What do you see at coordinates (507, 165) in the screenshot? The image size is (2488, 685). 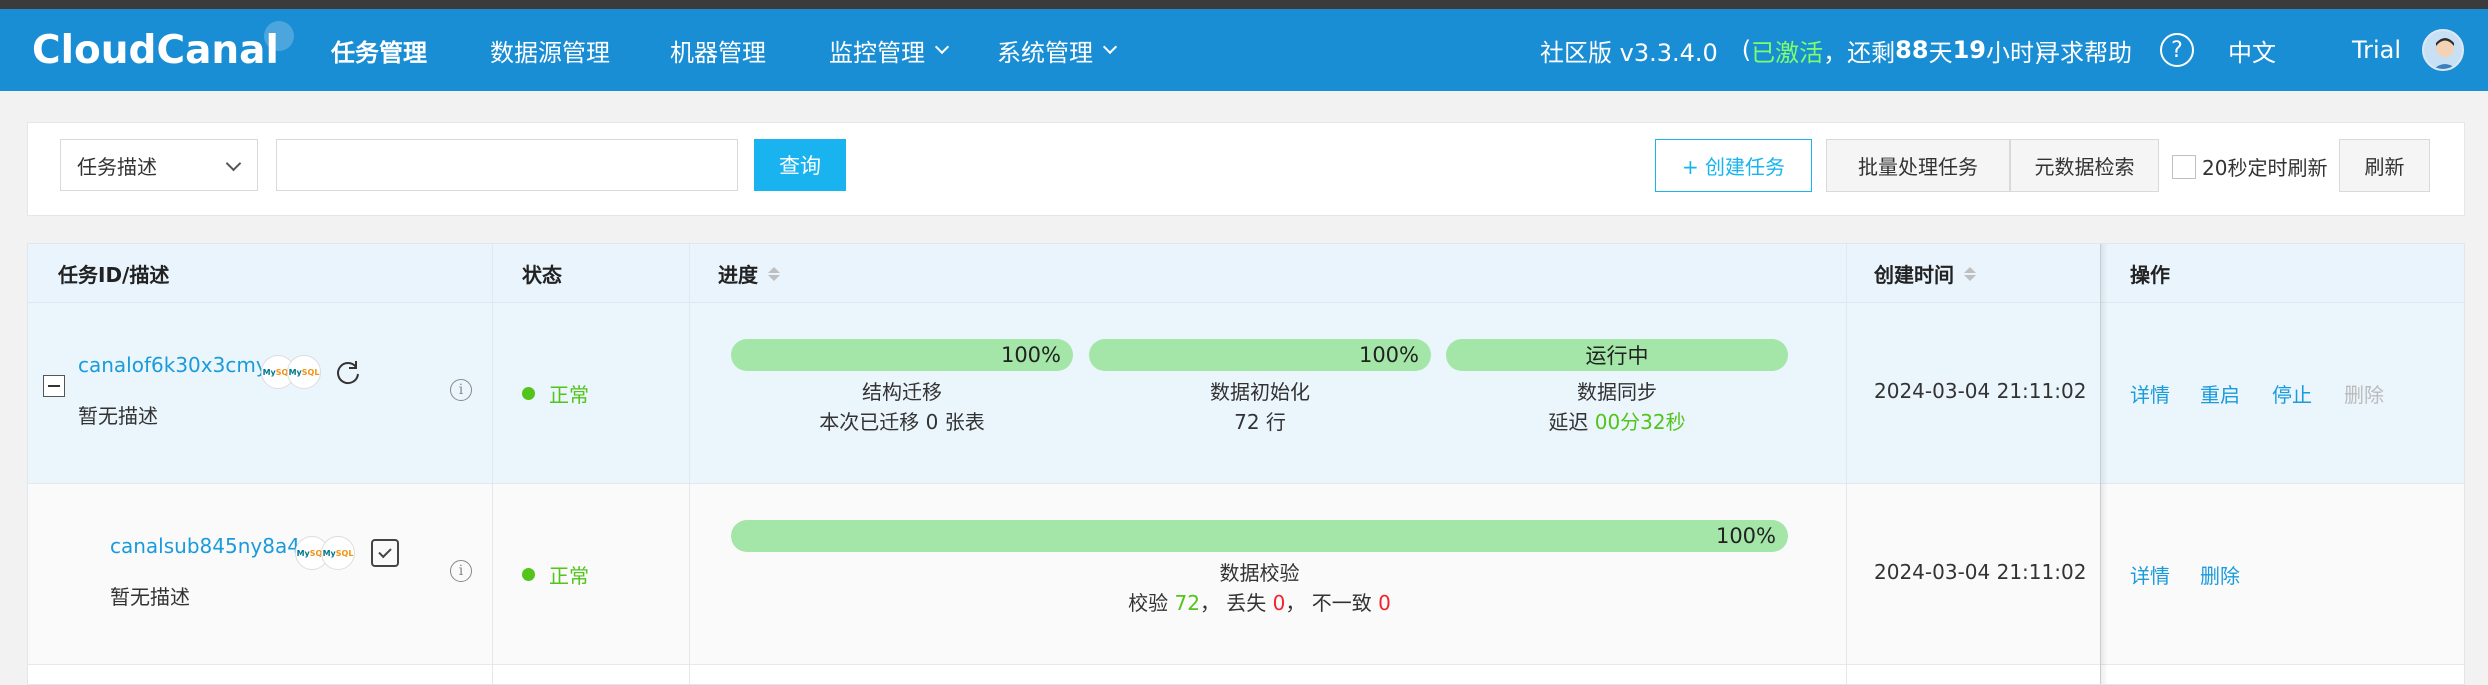 I see `search-input` at bounding box center [507, 165].